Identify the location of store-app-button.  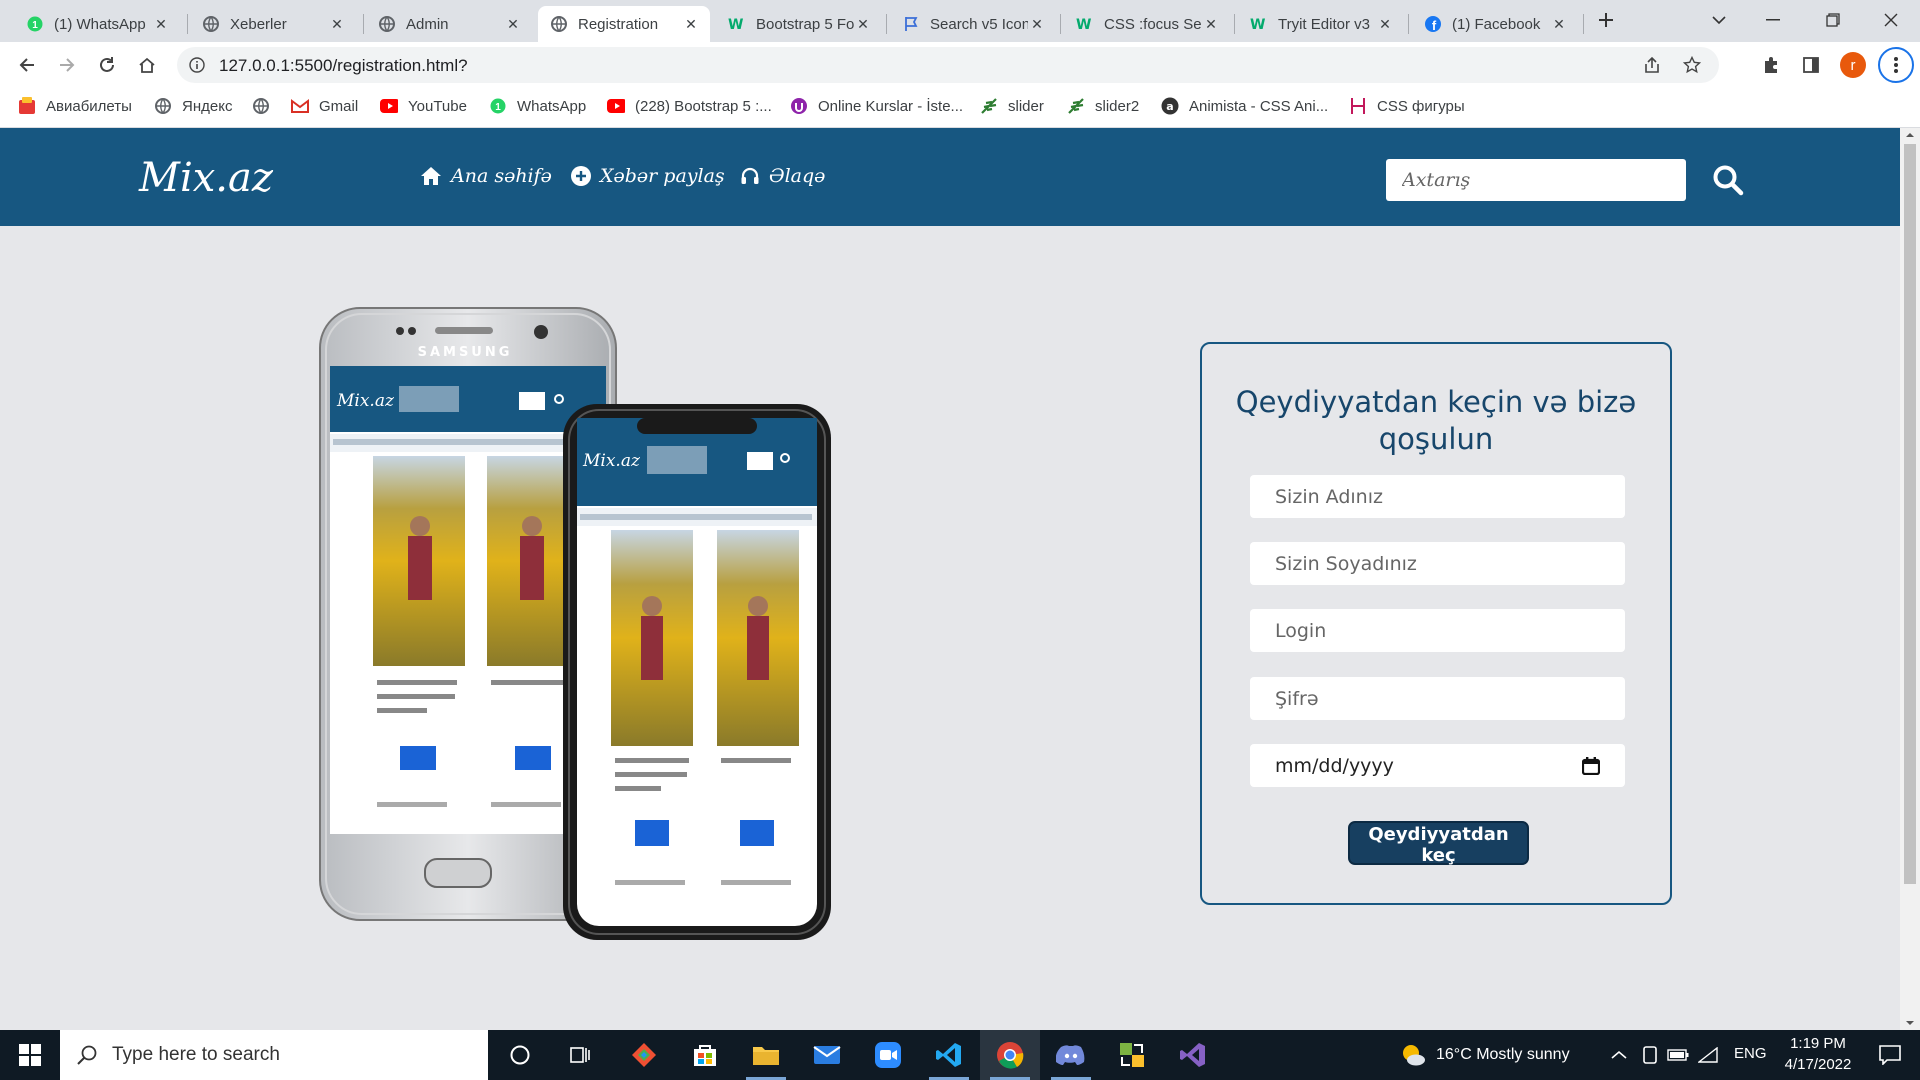
(705, 1055).